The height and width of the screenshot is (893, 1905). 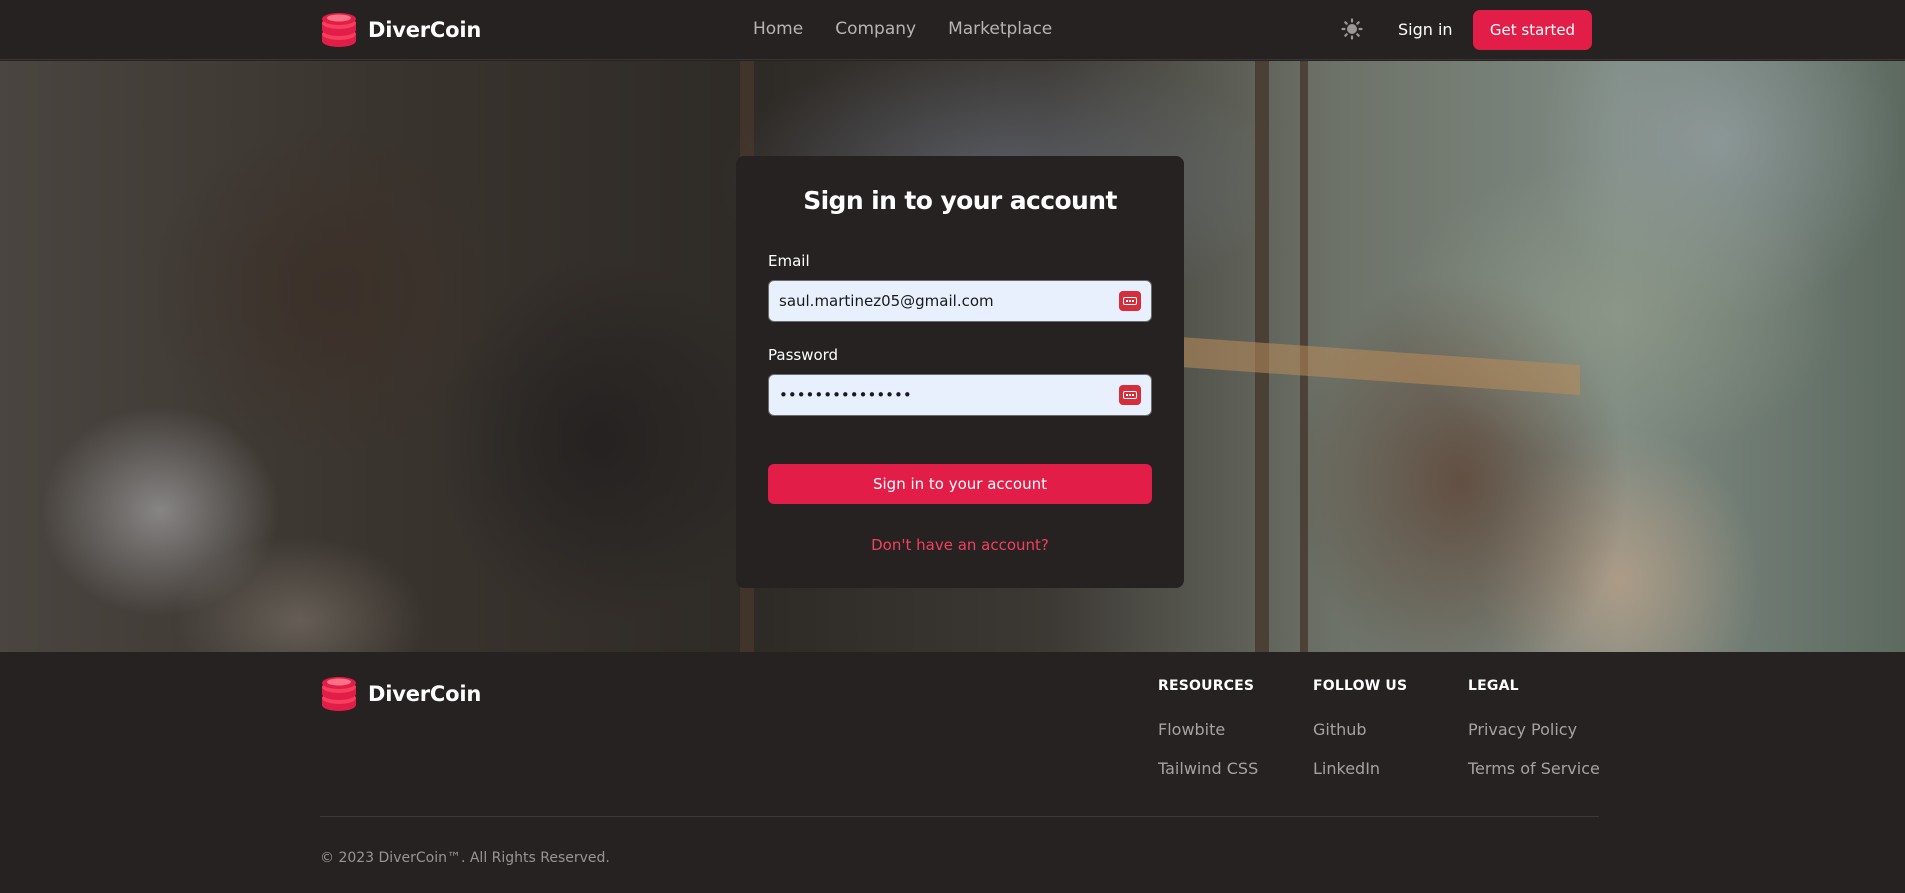 I want to click on footer-link-tailwind: Tailwind CSS, so click(x=1208, y=768).